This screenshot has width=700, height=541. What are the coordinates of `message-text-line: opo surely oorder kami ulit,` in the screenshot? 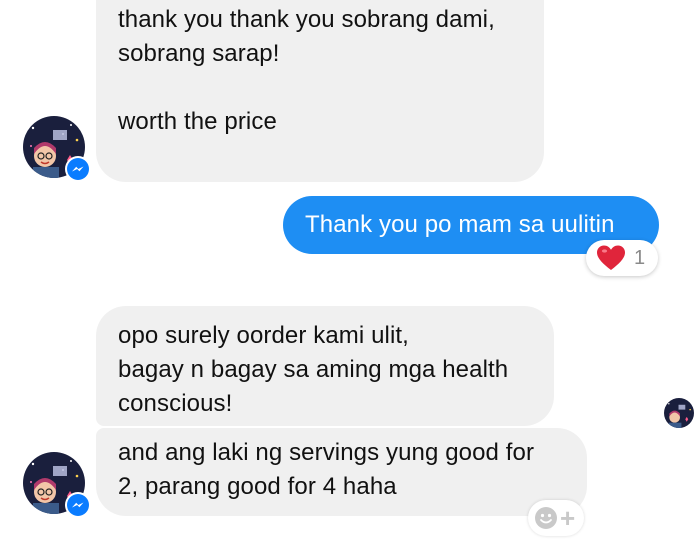 It's located at (263, 335).